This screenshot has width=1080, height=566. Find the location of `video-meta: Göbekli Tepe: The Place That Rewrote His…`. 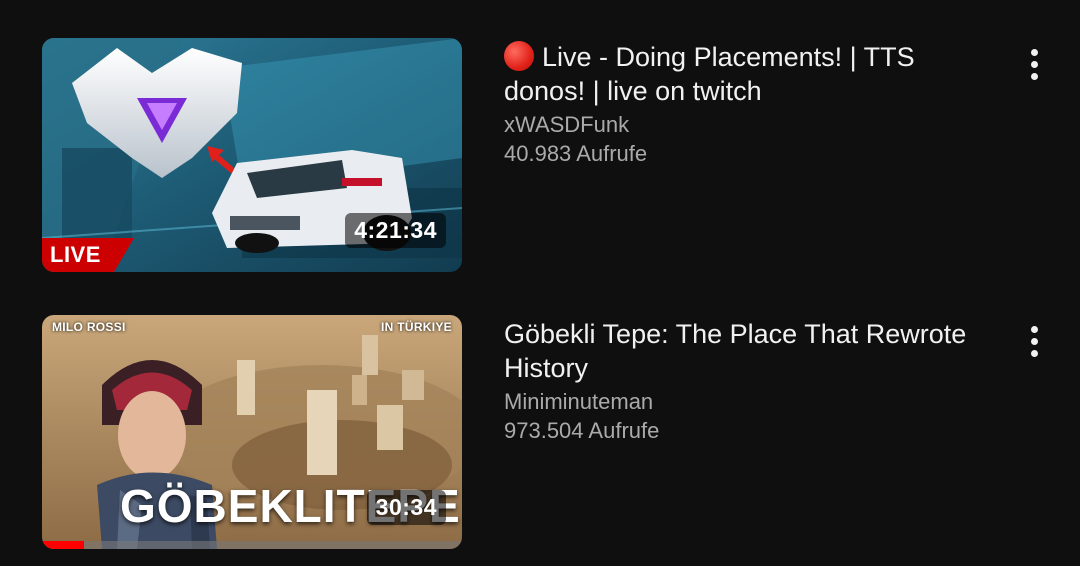

video-meta: Göbekli Tepe: The Place That Rewrote His… is located at coordinates (749, 381).